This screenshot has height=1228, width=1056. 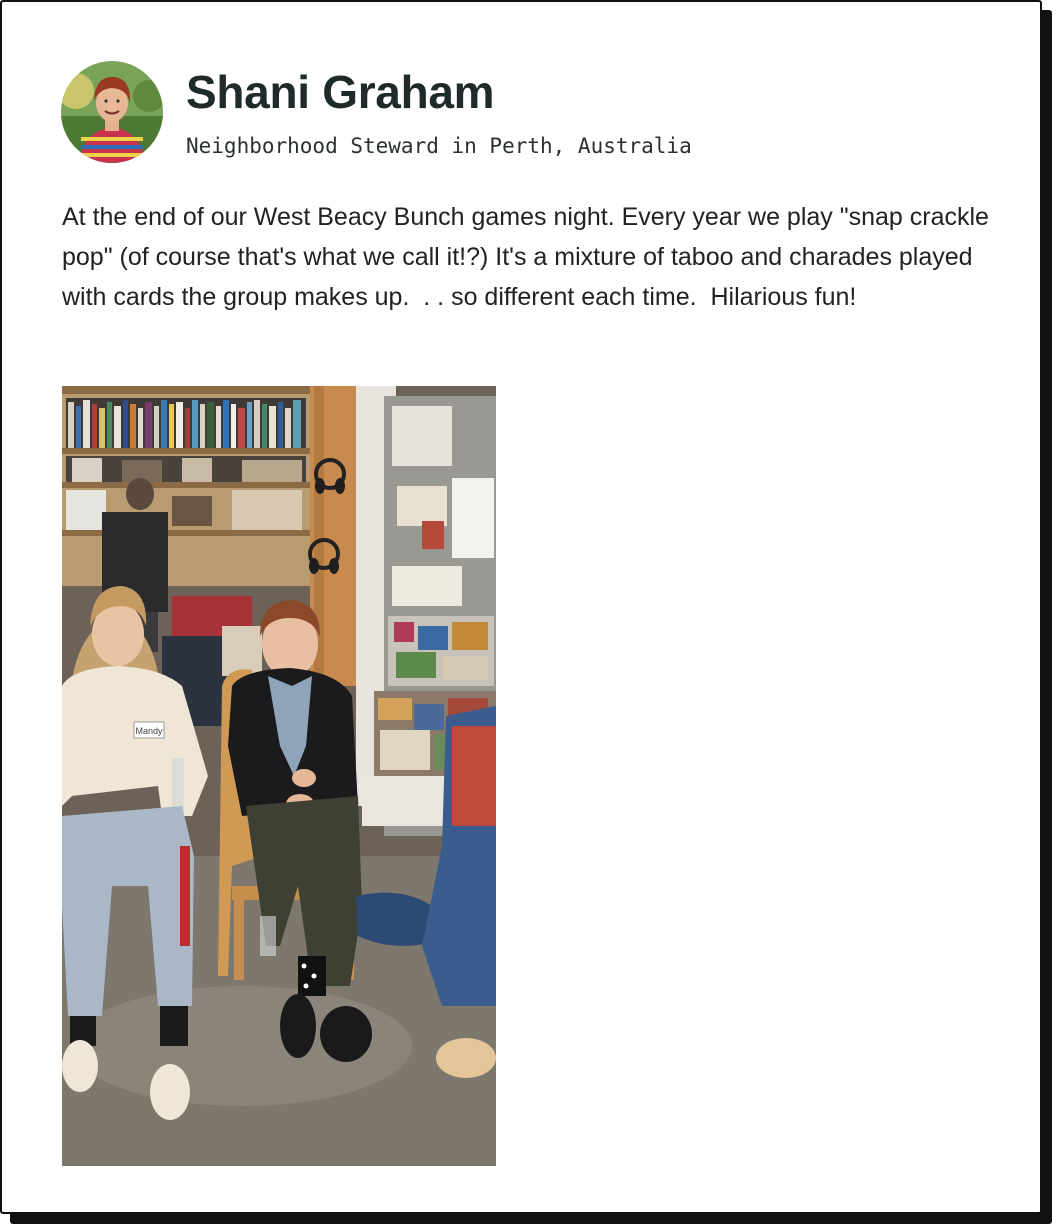 I want to click on author-name: Shani Graham, so click(x=340, y=92).